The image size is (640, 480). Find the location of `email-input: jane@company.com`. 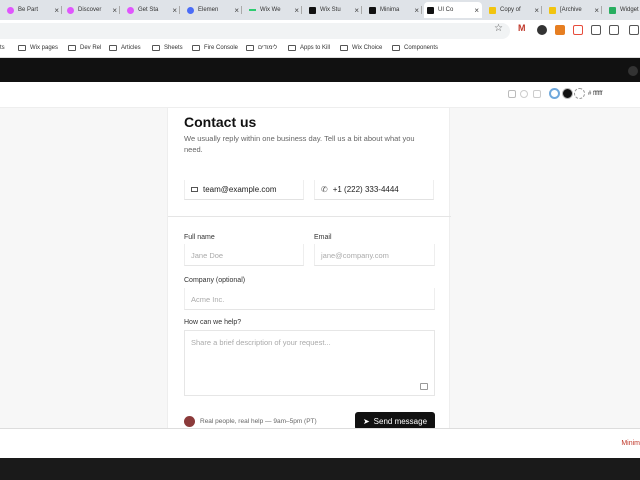

email-input: jane@company.com is located at coordinates (374, 255).